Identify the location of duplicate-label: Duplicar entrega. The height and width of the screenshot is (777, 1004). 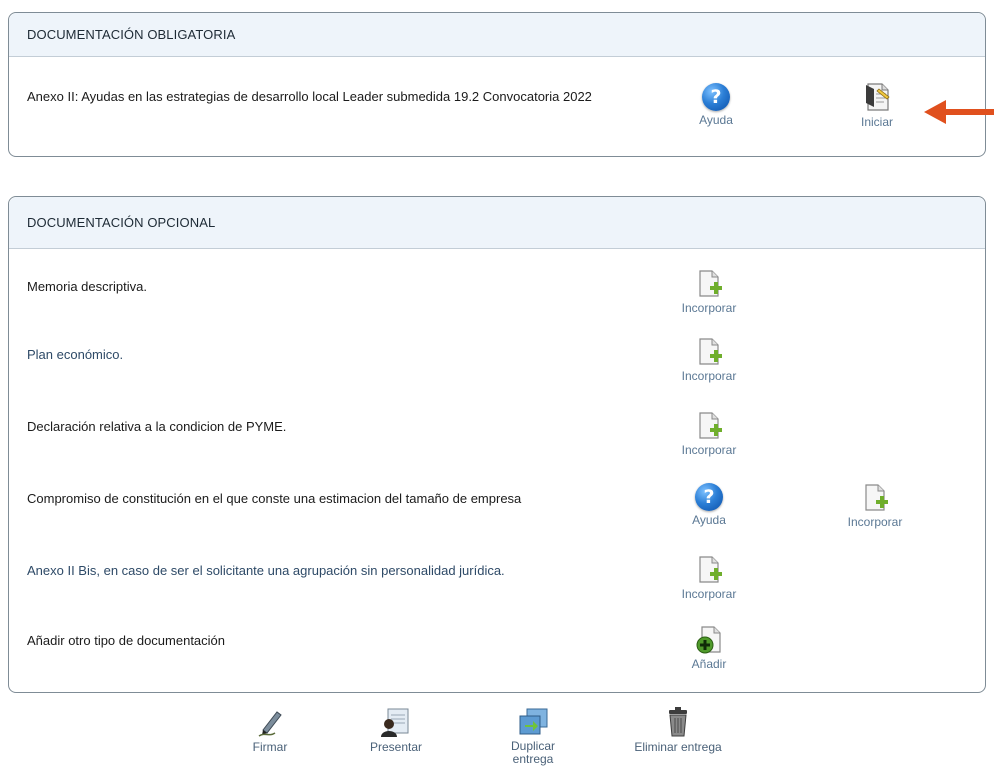
(532, 752).